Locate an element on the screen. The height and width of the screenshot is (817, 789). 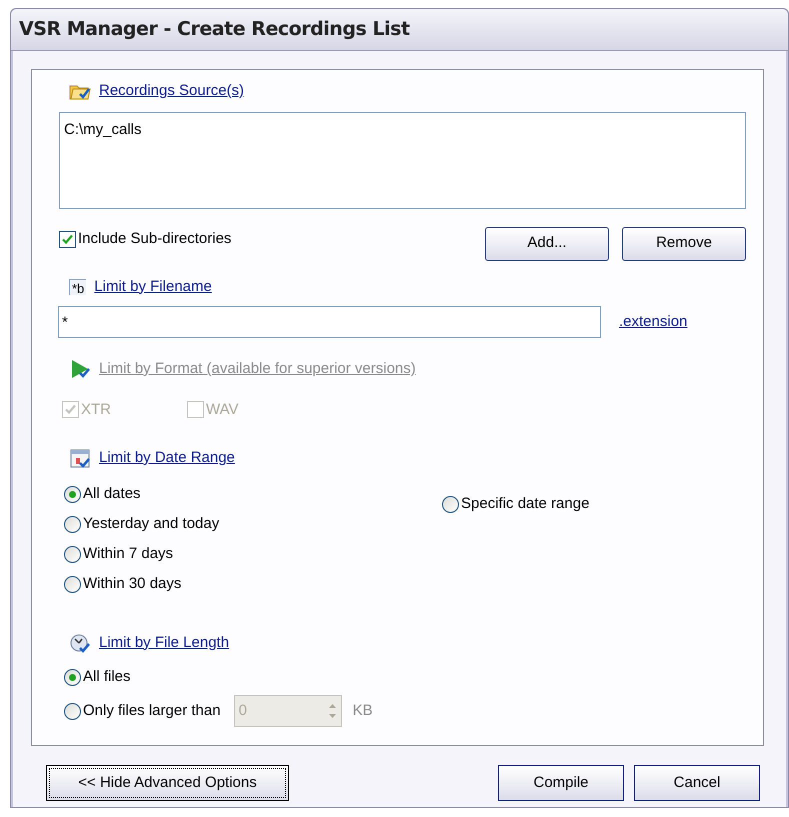
radio-label: All dates is located at coordinates (112, 494).